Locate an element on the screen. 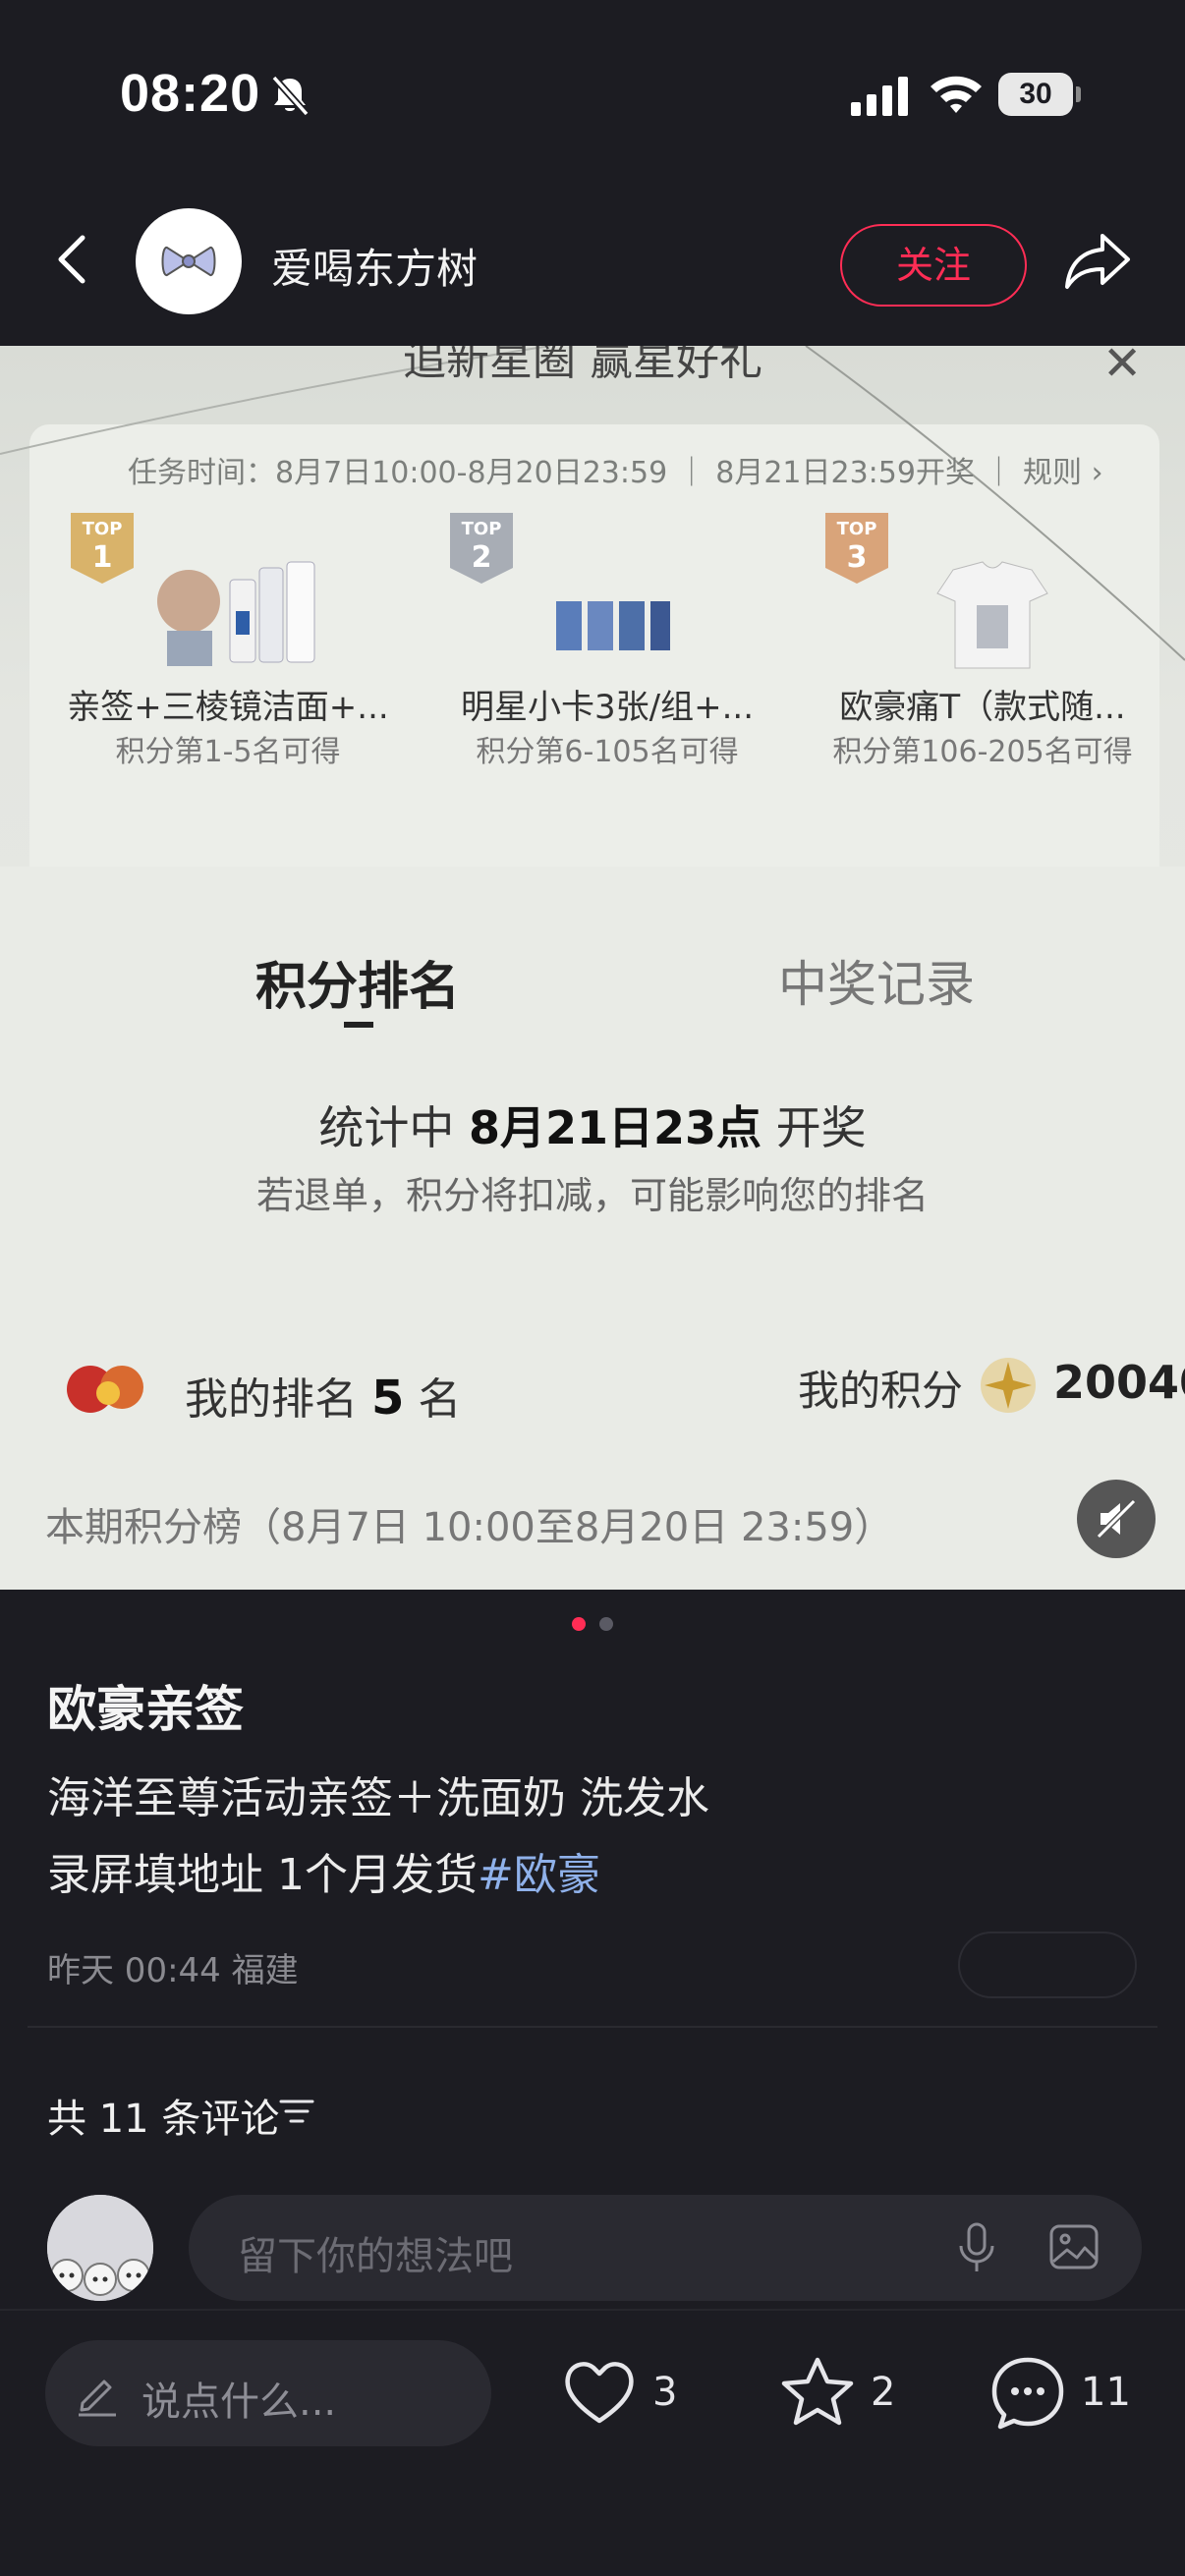 The width and height of the screenshot is (1185, 2576). image-icon is located at coordinates (1074, 2246).